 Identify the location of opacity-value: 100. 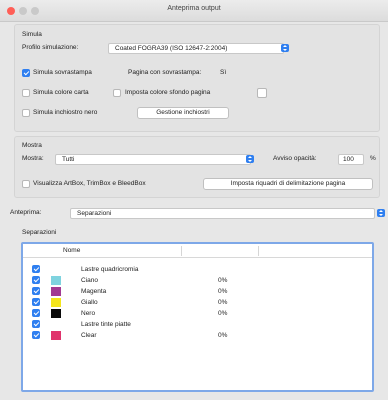
(348, 159).